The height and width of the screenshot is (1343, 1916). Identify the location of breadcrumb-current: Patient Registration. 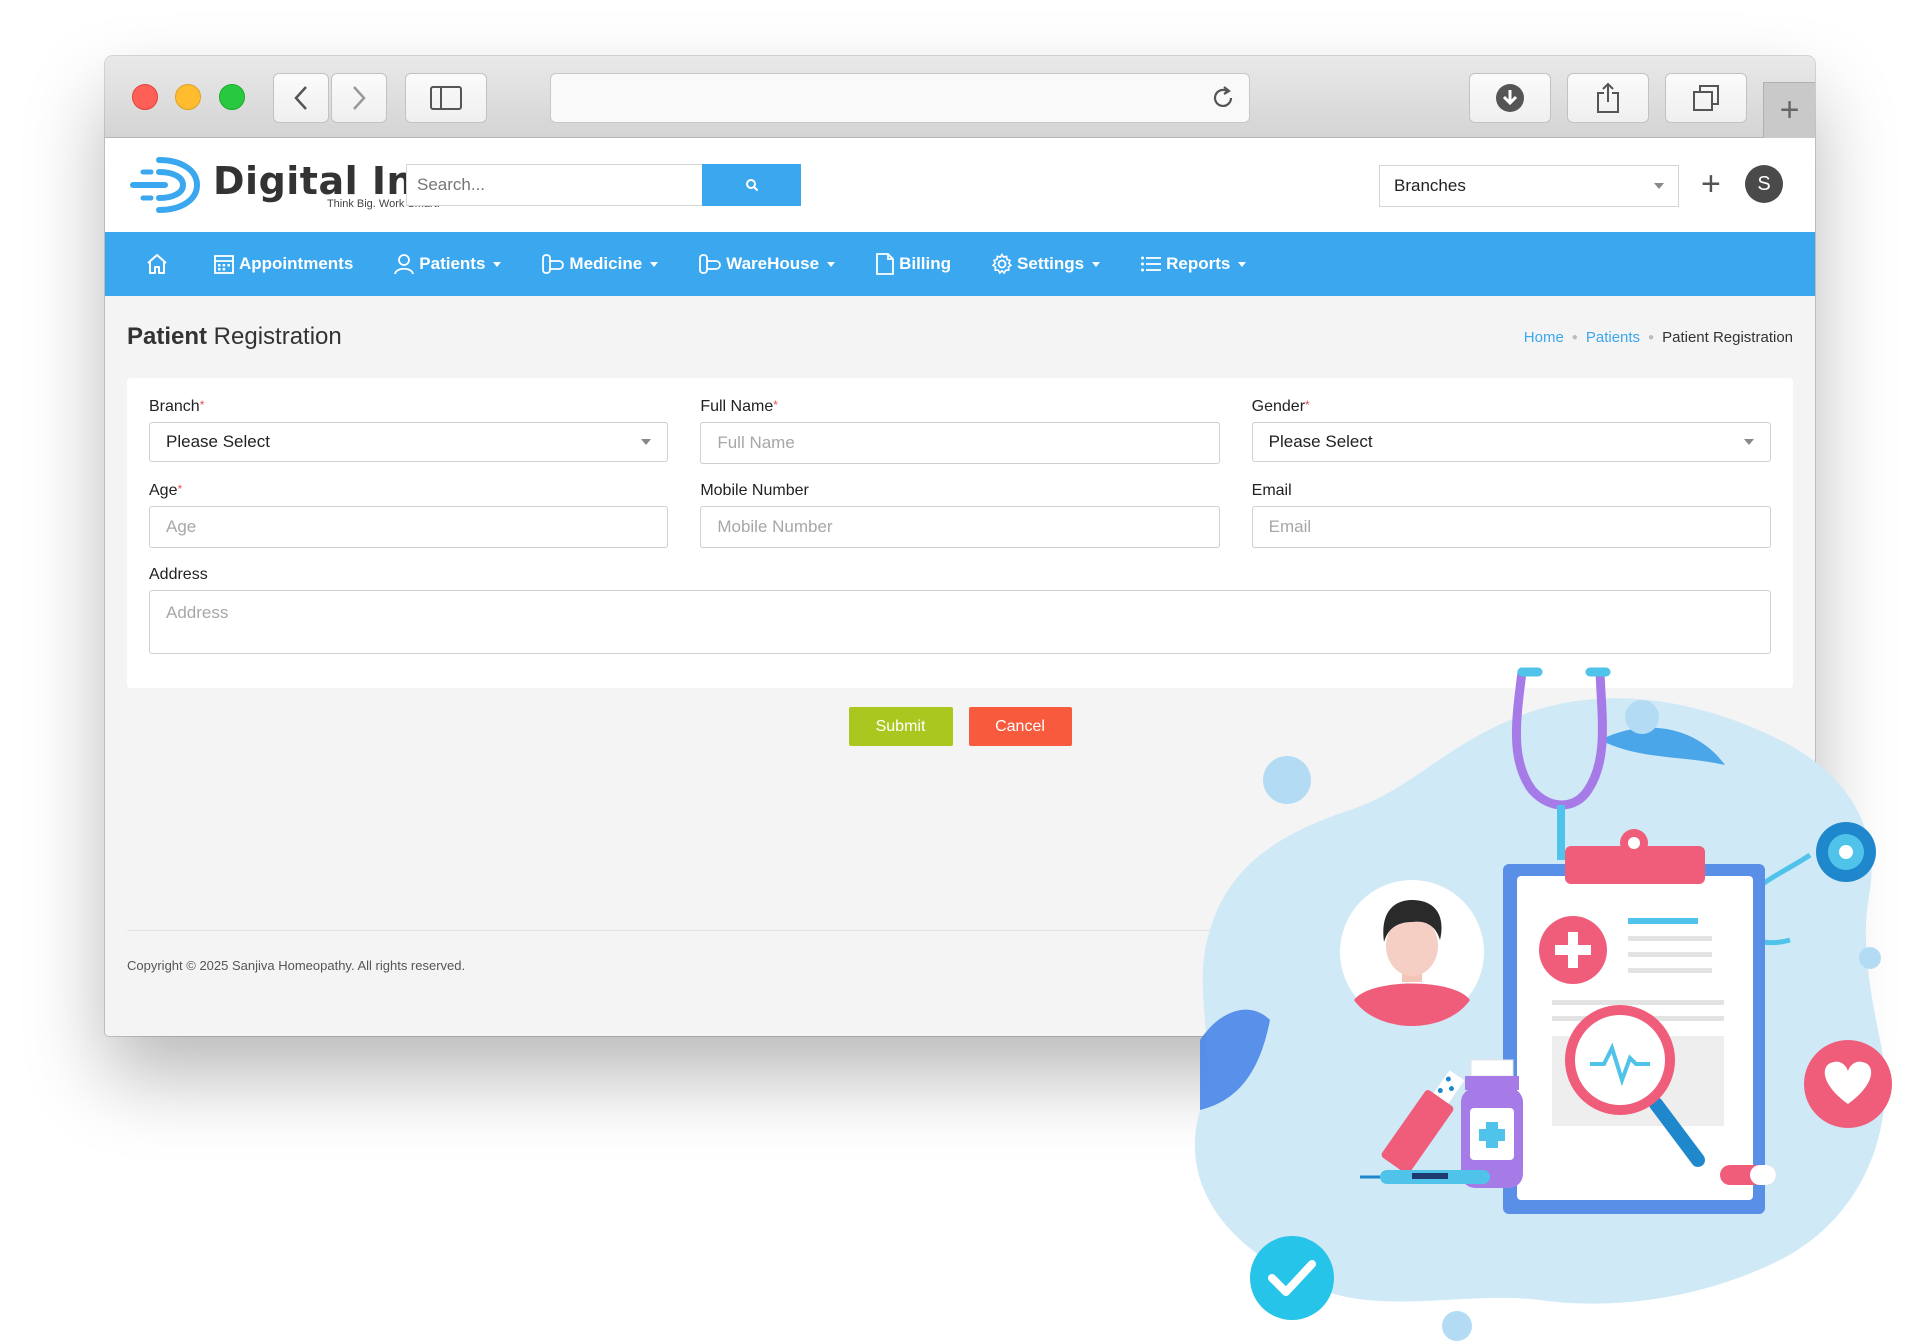
(1727, 337).